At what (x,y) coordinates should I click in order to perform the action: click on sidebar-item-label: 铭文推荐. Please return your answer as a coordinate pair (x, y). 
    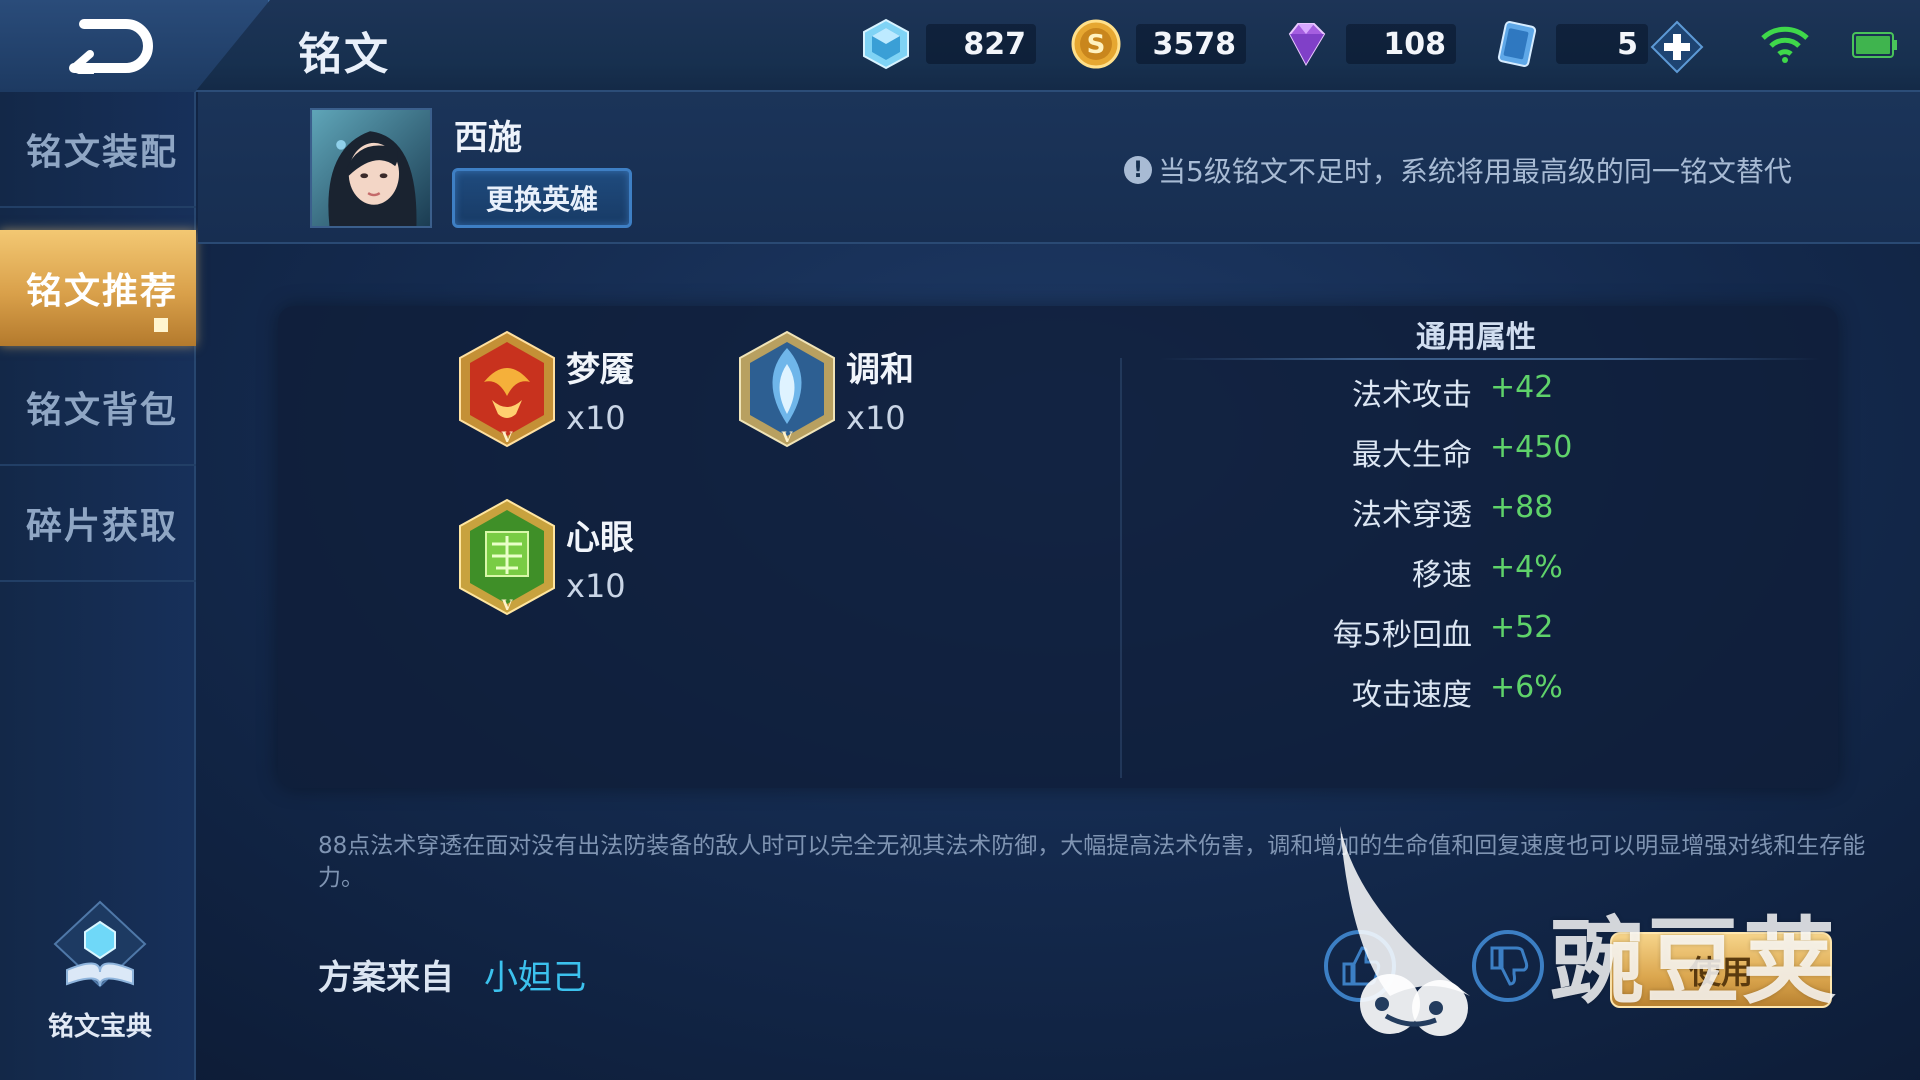
    Looking at the image, I should click on (102, 291).